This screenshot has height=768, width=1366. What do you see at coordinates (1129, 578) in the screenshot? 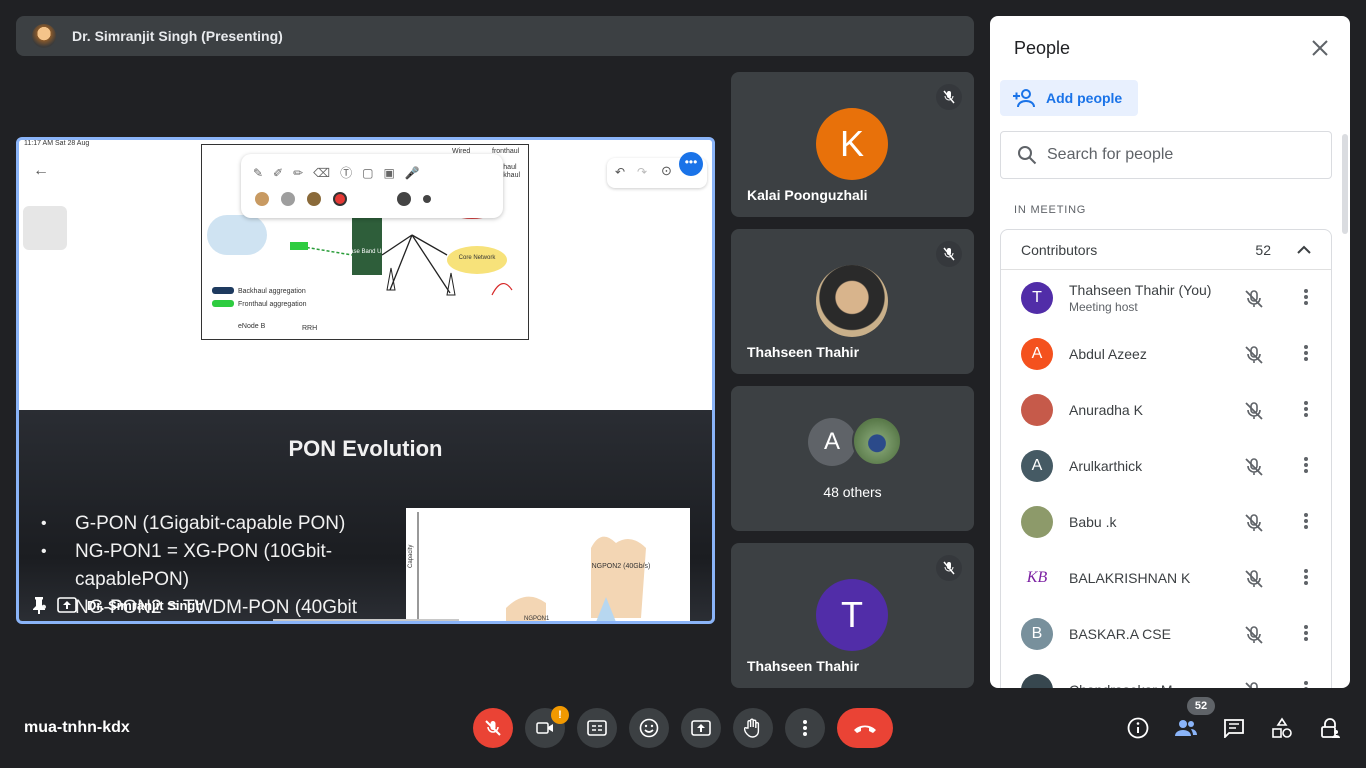
I see `participant-info: BALAKRISHNAN K` at bounding box center [1129, 578].